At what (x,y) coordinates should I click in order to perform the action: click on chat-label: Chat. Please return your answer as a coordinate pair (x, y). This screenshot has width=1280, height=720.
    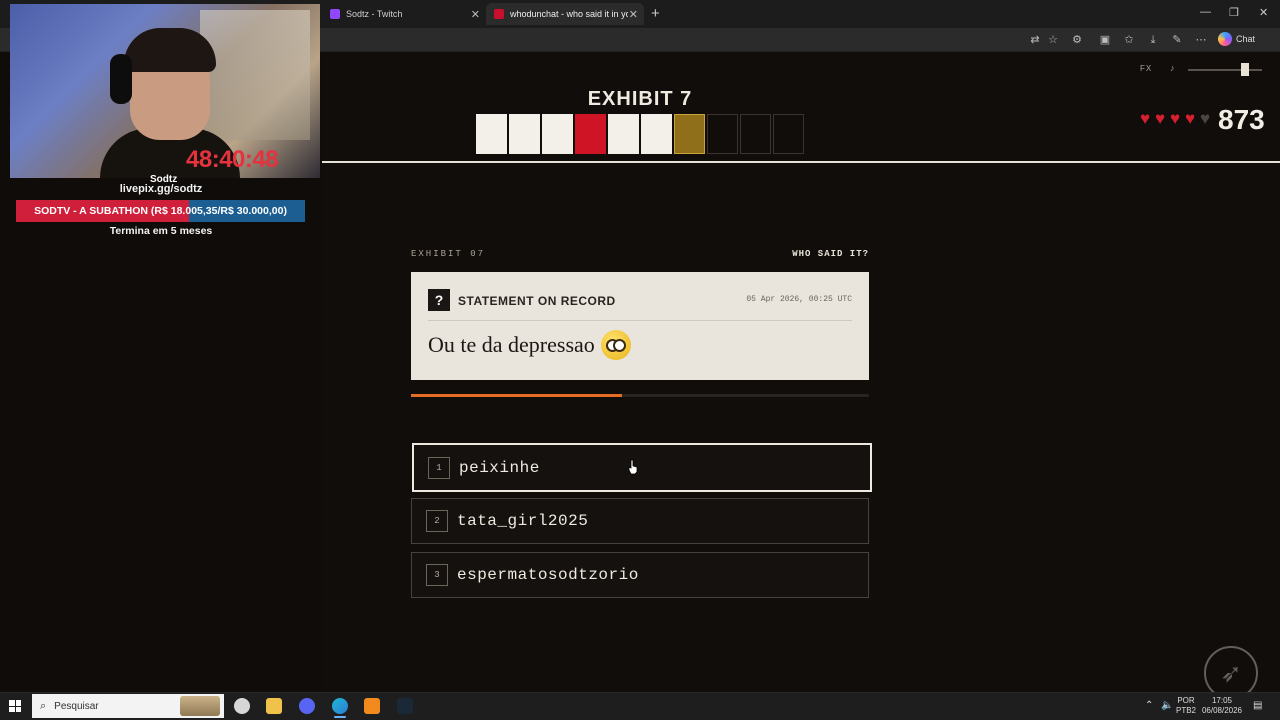
    Looking at the image, I should click on (1246, 39).